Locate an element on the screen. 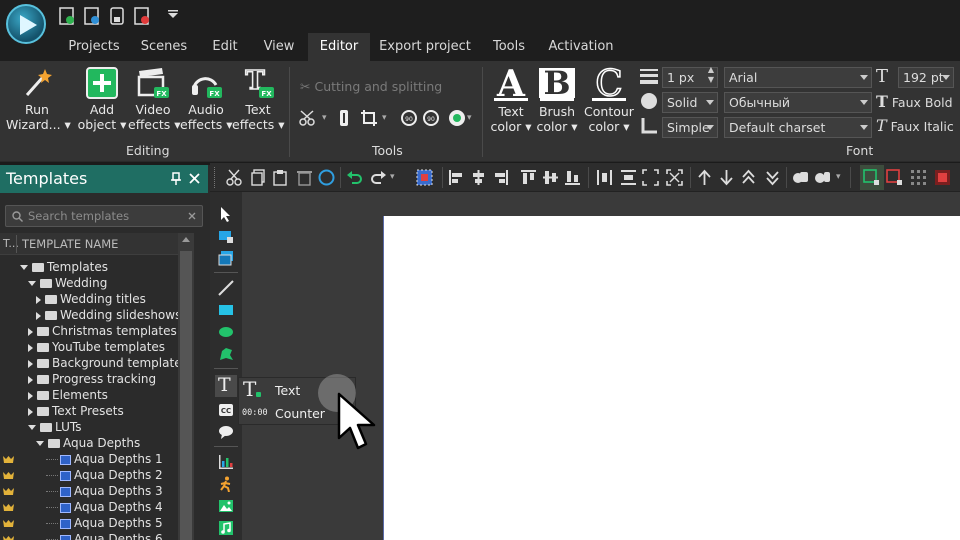  arrow-down-icon is located at coordinates (726, 177).